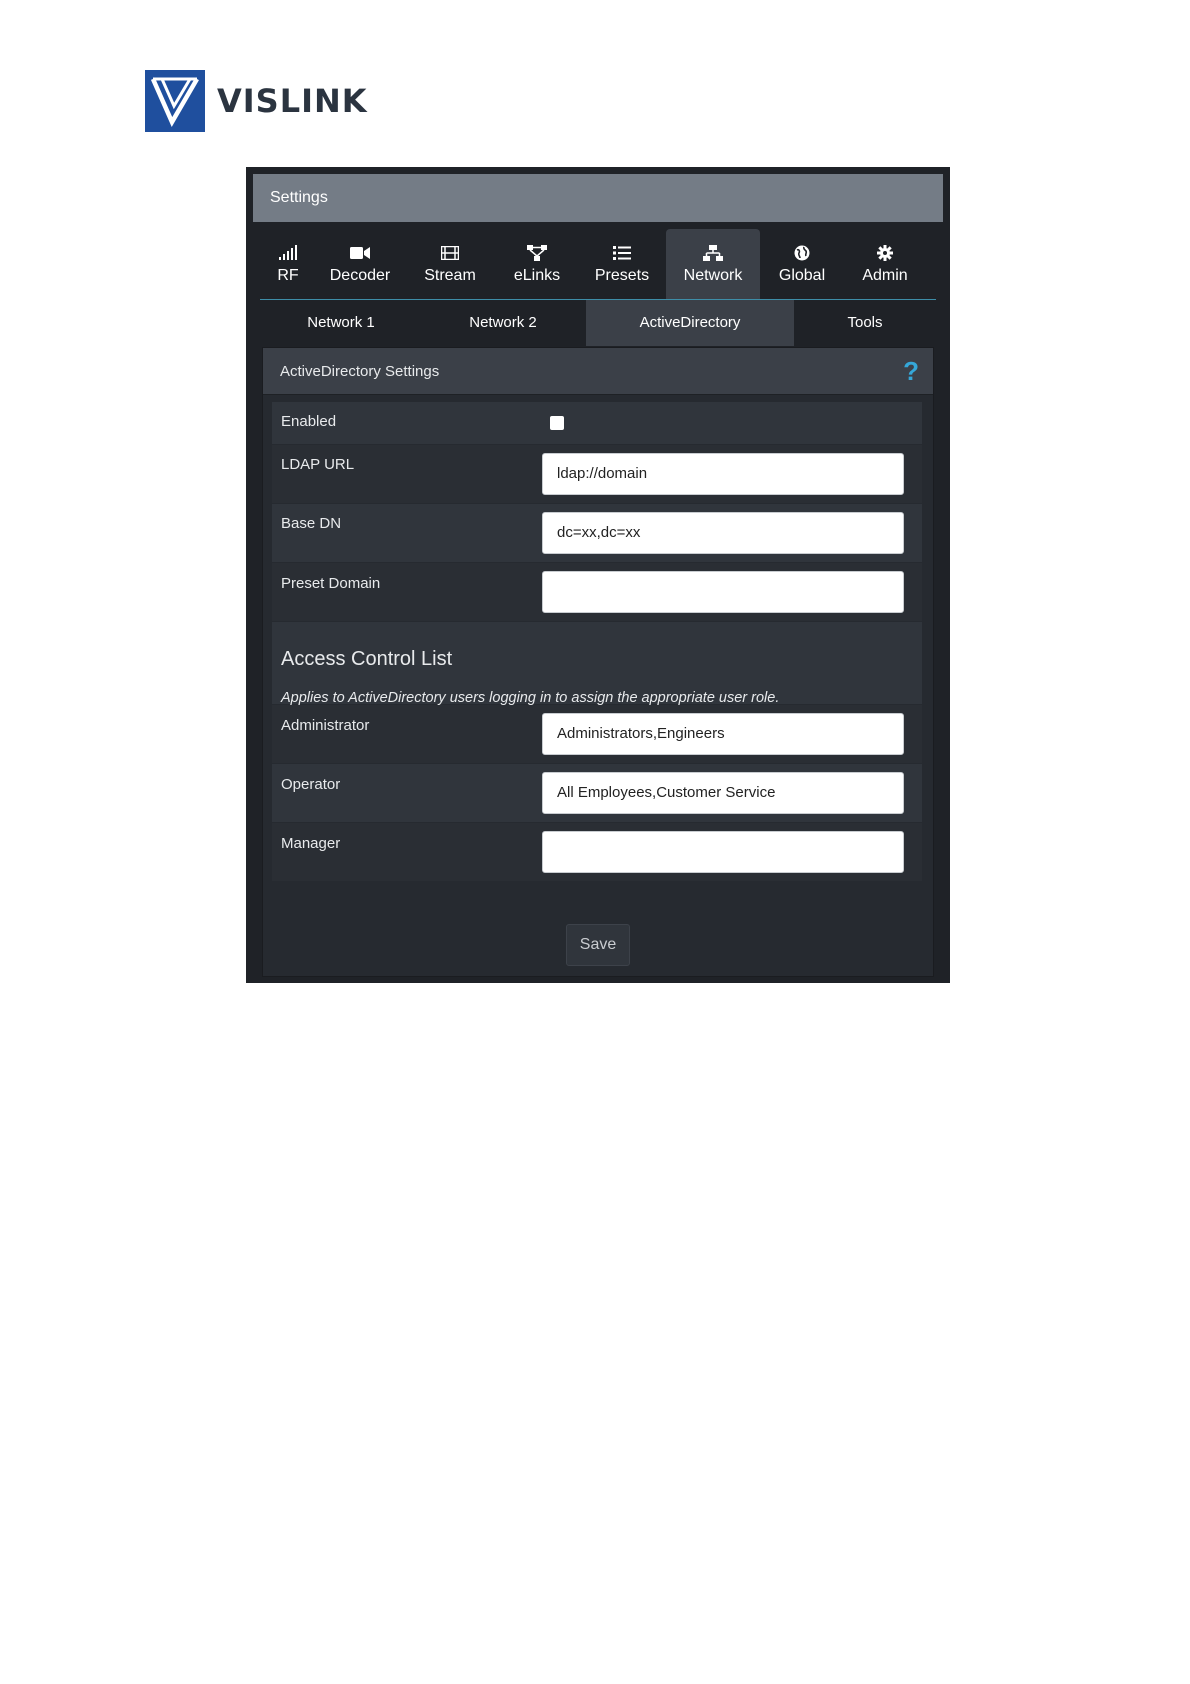 This screenshot has width=1190, height=1684. I want to click on tab-decoder: Decoder, so click(360, 264).